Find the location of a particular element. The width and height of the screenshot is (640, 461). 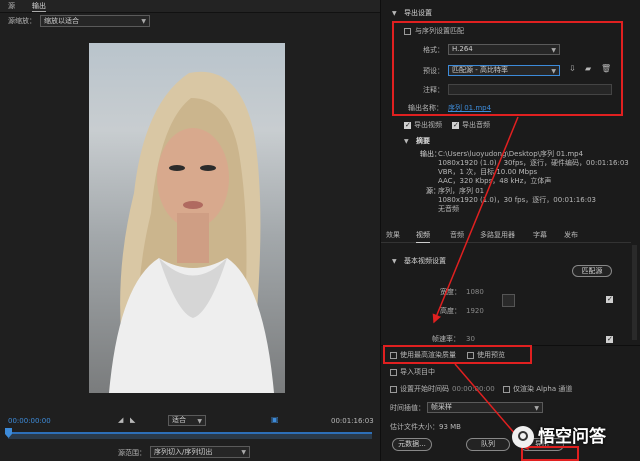

top-tab-bar is located at coordinates (190, 6).